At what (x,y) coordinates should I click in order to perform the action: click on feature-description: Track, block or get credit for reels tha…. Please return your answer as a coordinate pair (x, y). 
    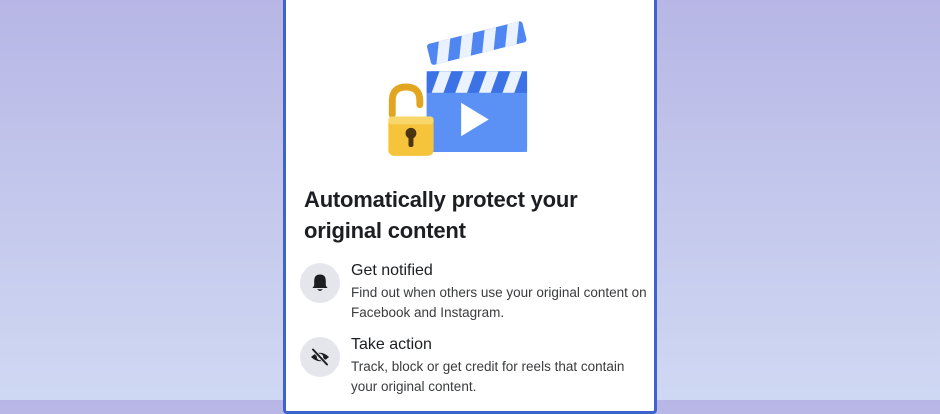
    Looking at the image, I should click on (488, 376).